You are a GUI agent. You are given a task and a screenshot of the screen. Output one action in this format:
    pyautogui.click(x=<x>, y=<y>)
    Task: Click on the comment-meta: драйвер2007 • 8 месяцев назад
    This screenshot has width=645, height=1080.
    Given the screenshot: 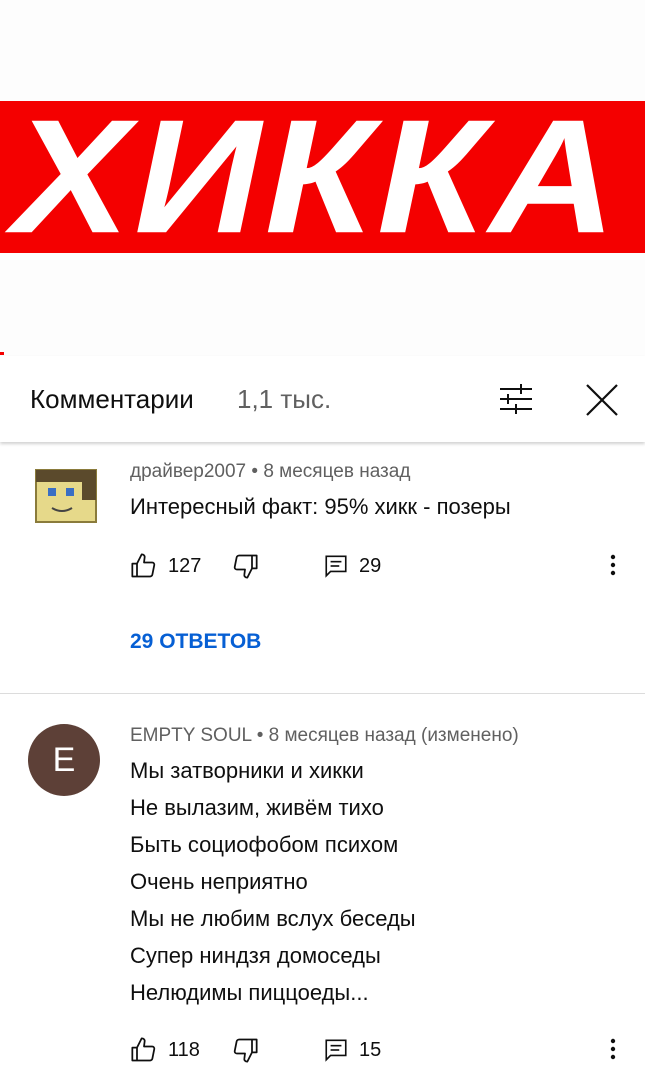 What is the action you would take?
    pyautogui.click(x=270, y=471)
    